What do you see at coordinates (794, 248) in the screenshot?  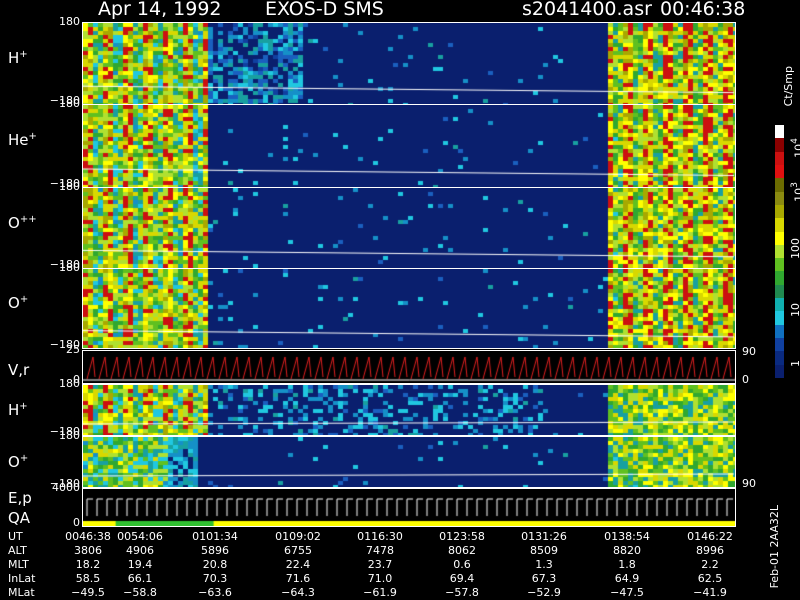 I see `colorbar-tick-100: 100` at bounding box center [794, 248].